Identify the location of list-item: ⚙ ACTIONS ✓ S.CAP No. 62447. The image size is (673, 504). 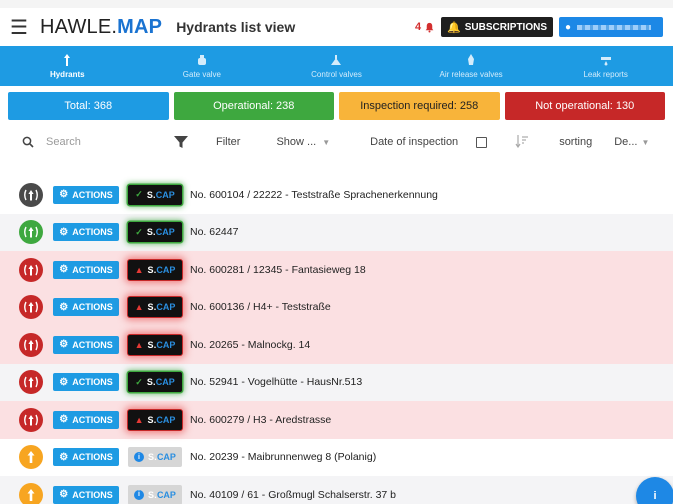
(336, 232).